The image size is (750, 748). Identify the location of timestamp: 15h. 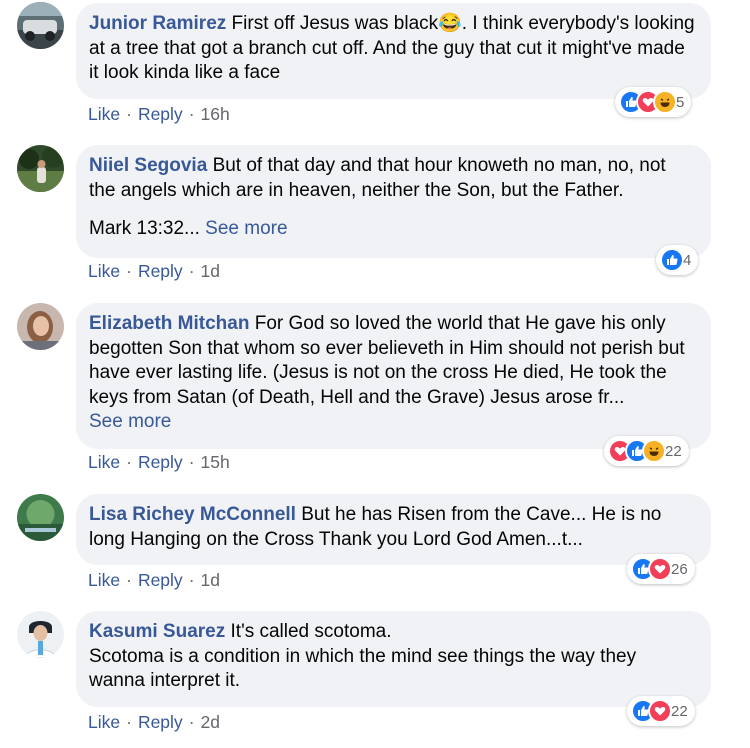
(215, 462).